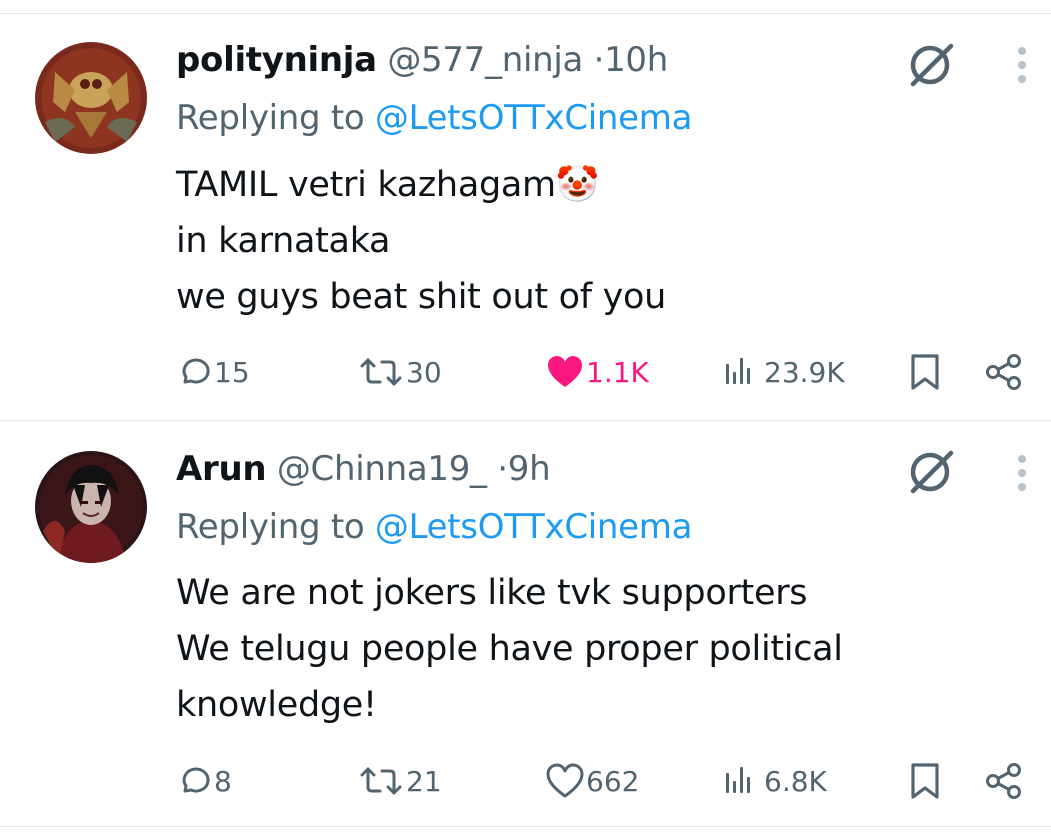  What do you see at coordinates (529, 469) in the screenshot?
I see `timestamp: 9h` at bounding box center [529, 469].